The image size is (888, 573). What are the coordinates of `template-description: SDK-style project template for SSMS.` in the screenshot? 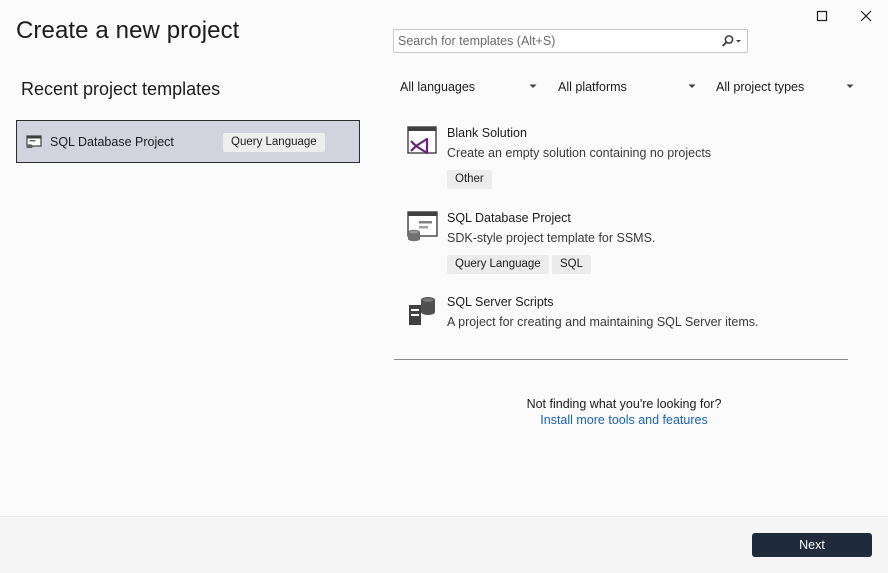 It's located at (551, 238).